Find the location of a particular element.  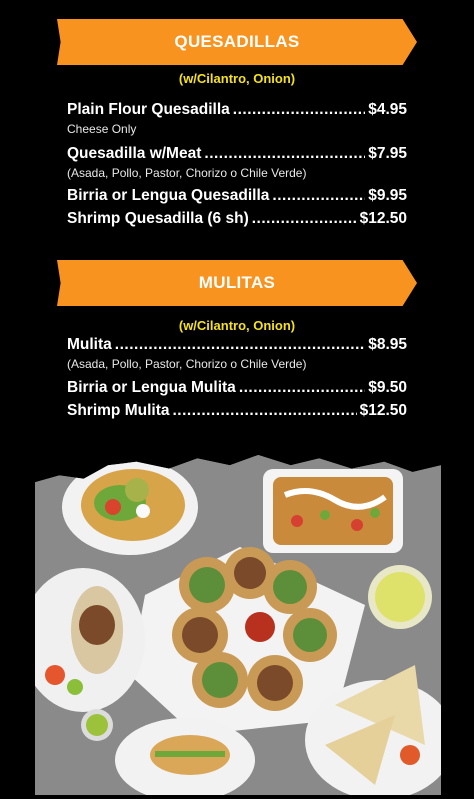

item-name: Birria or Lengua Quesadilla is located at coordinates (168, 195).